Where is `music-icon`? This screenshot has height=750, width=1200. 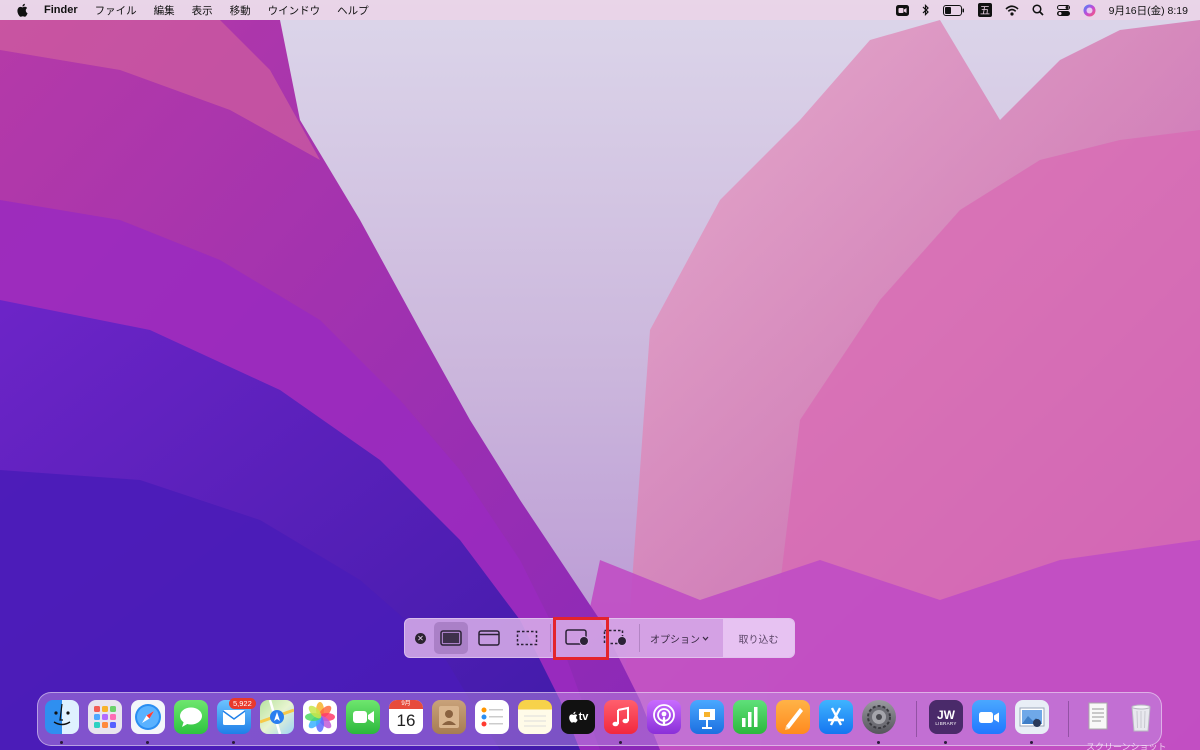 music-icon is located at coordinates (621, 717).